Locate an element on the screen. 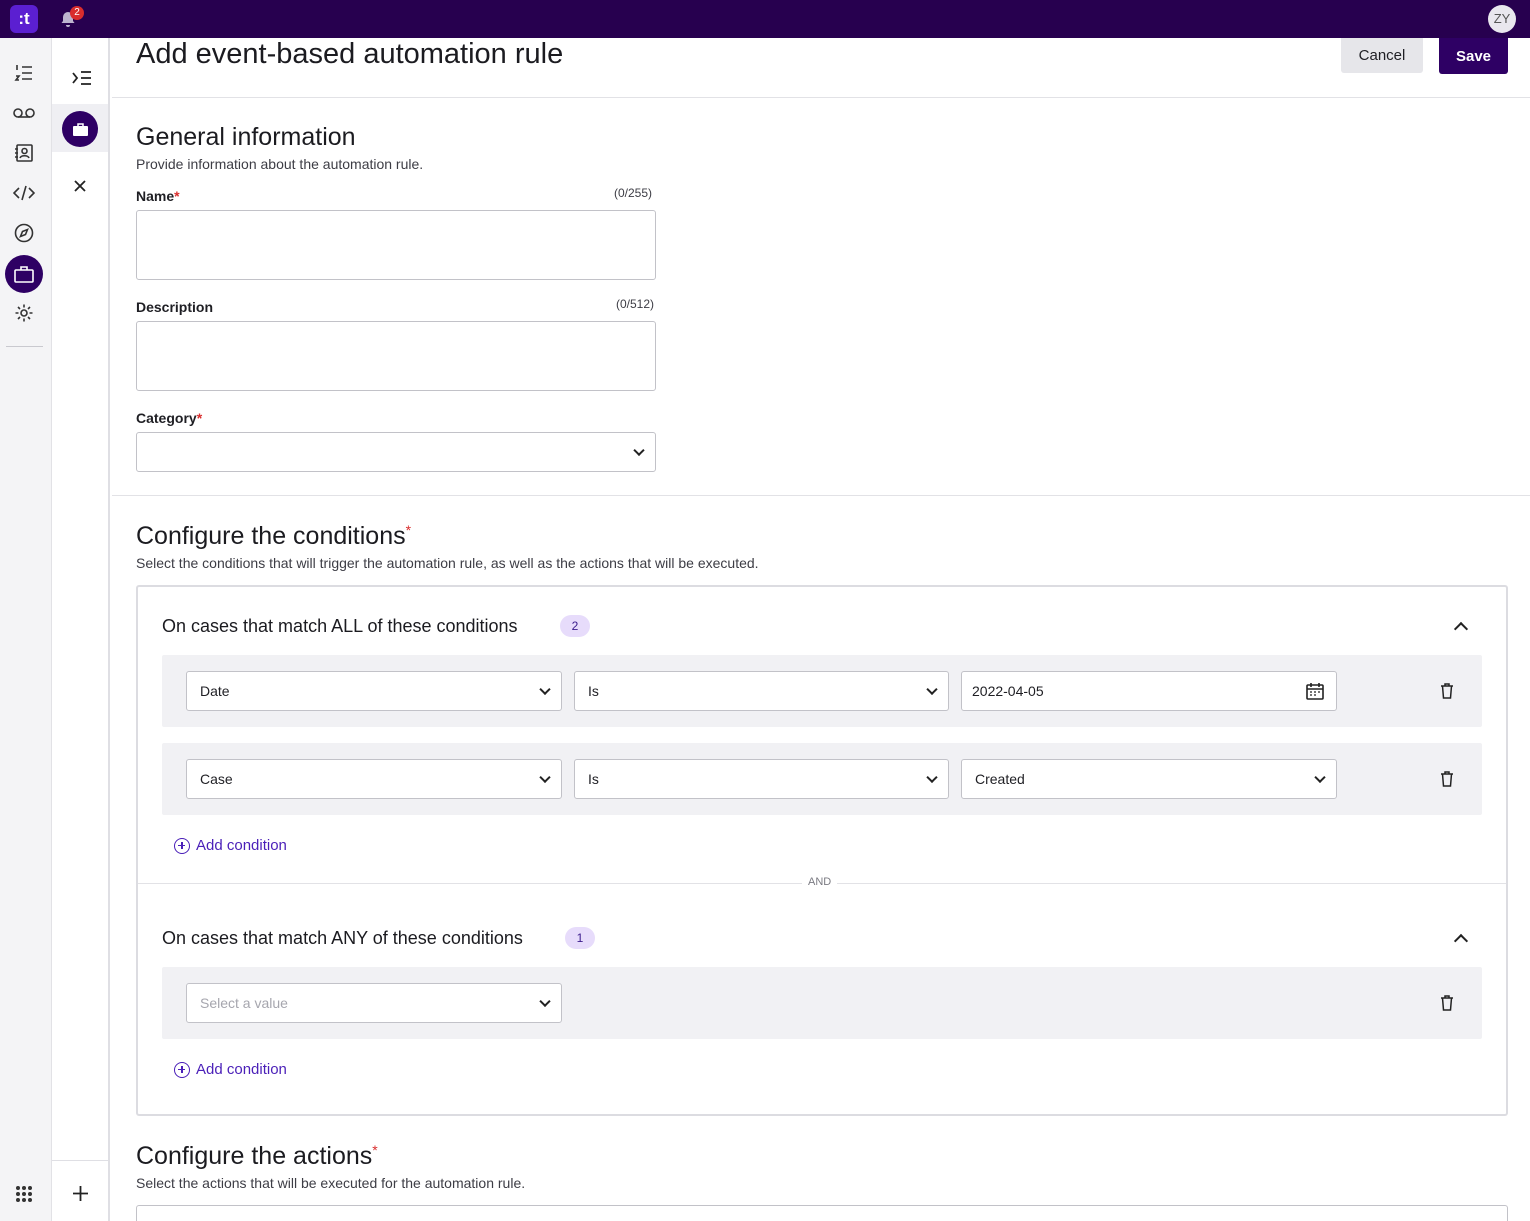 This screenshot has height=1221, width=1530. name-counter: (0/255) is located at coordinates (633, 193).